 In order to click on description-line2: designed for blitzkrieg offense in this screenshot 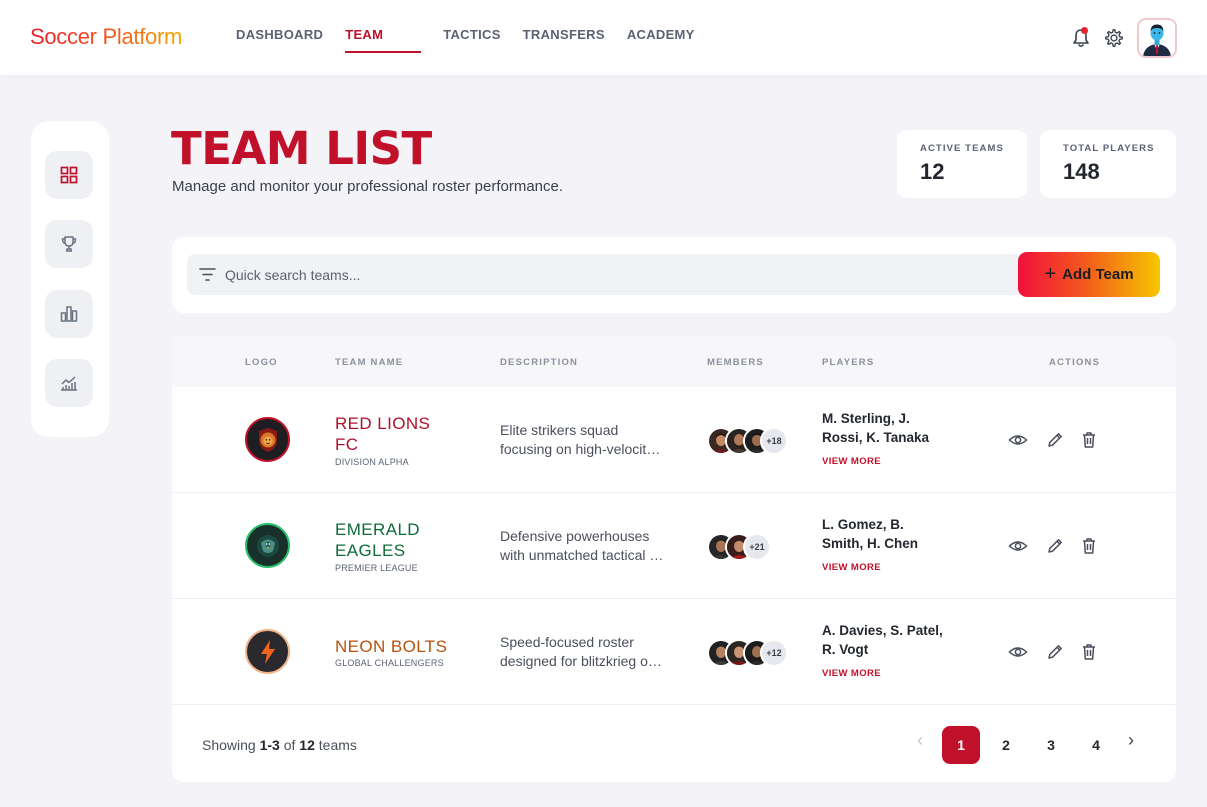, I will do `click(582, 661)`.